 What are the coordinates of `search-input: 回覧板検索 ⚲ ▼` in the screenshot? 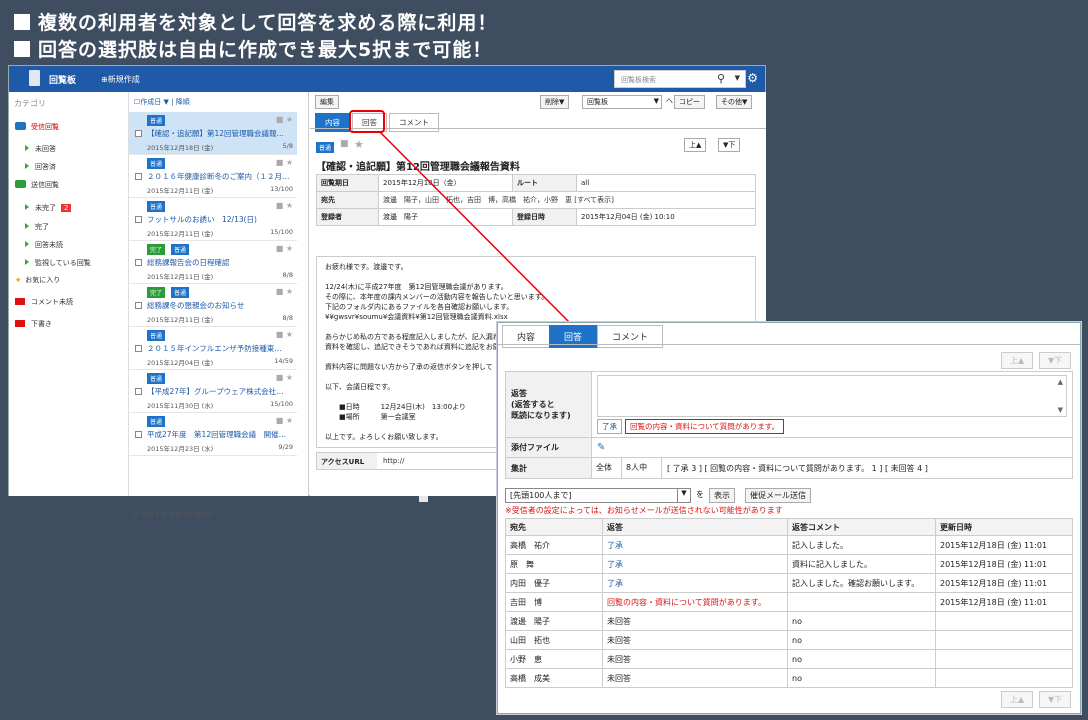 It's located at (680, 79).